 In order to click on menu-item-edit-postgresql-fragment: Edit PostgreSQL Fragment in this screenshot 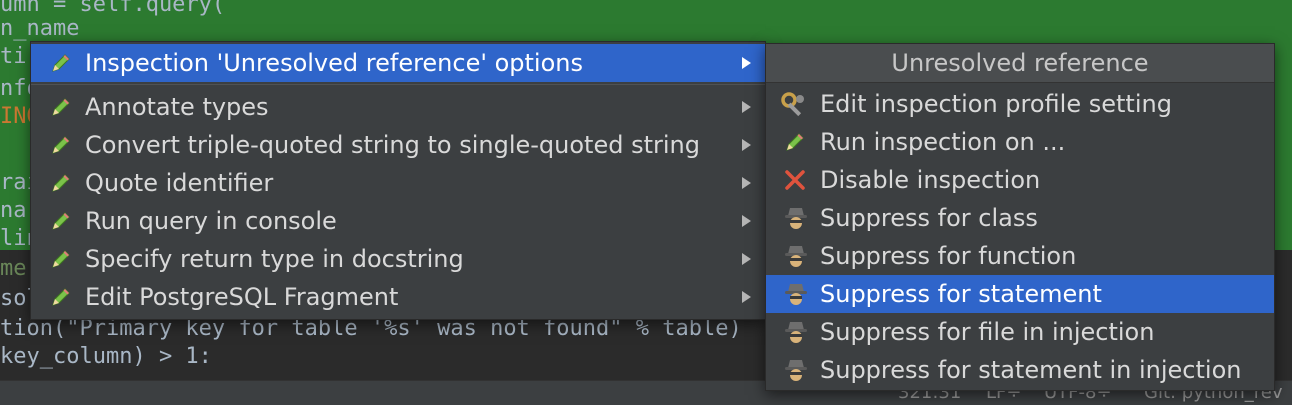, I will do `click(398, 297)`.